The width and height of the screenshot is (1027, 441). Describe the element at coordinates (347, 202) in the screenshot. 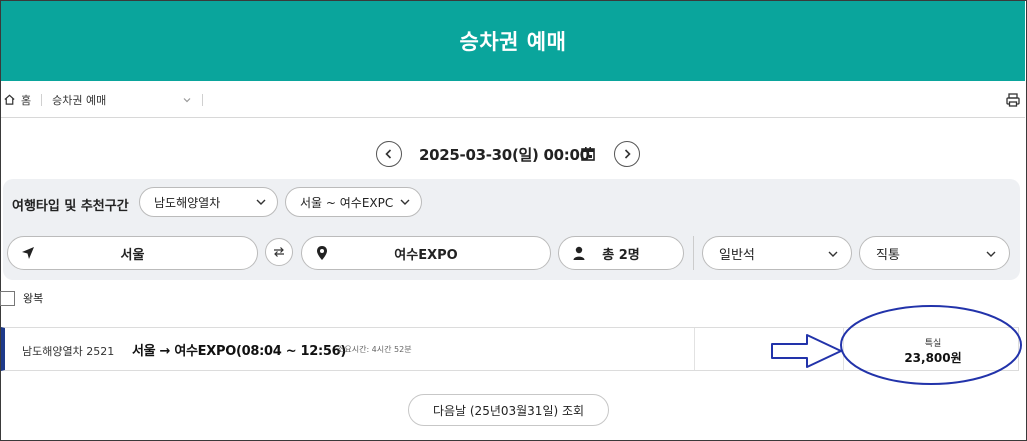

I see `route-value: 서울 ~ 여수EXPC` at that location.